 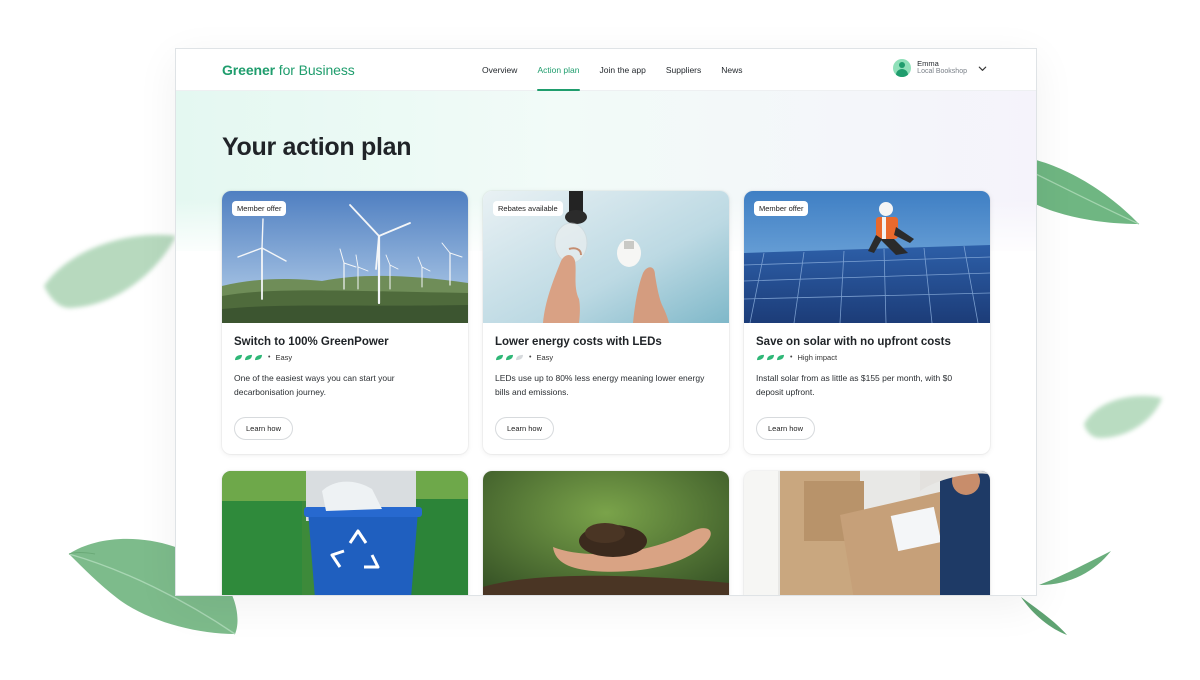 I want to click on leaf-decoration-right-middle, so click(x=1123, y=416).